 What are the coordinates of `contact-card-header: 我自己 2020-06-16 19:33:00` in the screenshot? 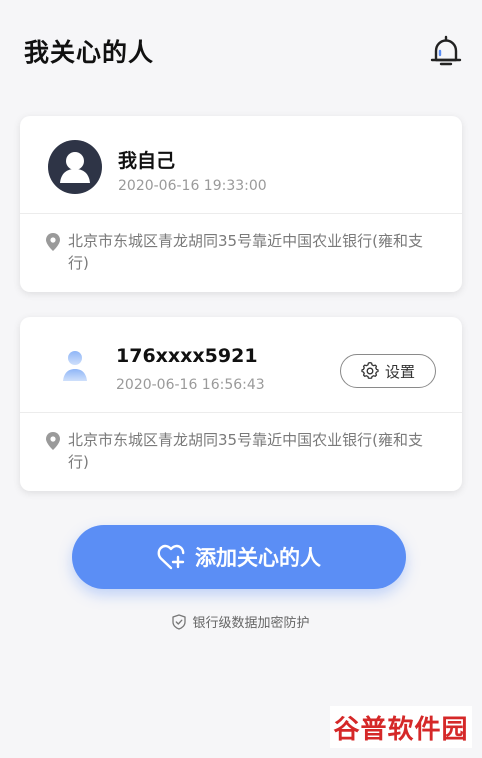 It's located at (241, 165).